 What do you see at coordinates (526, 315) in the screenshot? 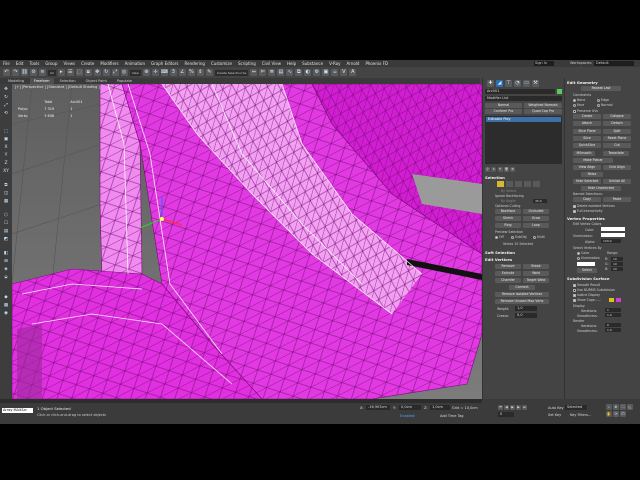
I see `crease-spinner: 0,0` at bounding box center [526, 315].